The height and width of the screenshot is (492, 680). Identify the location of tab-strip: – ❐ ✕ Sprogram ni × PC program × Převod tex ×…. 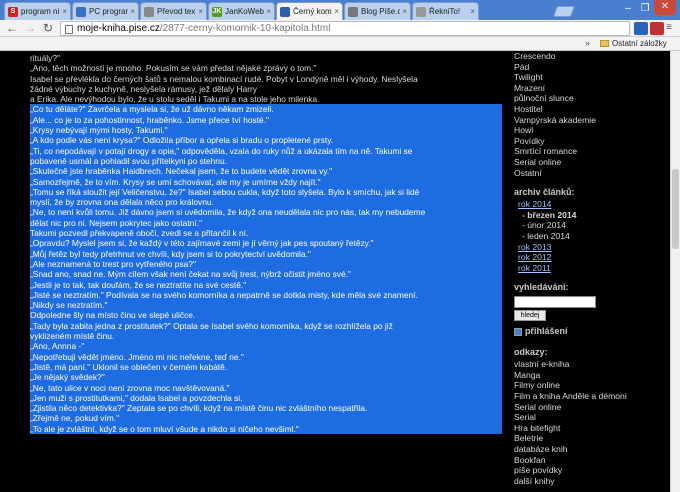
(340, 10).